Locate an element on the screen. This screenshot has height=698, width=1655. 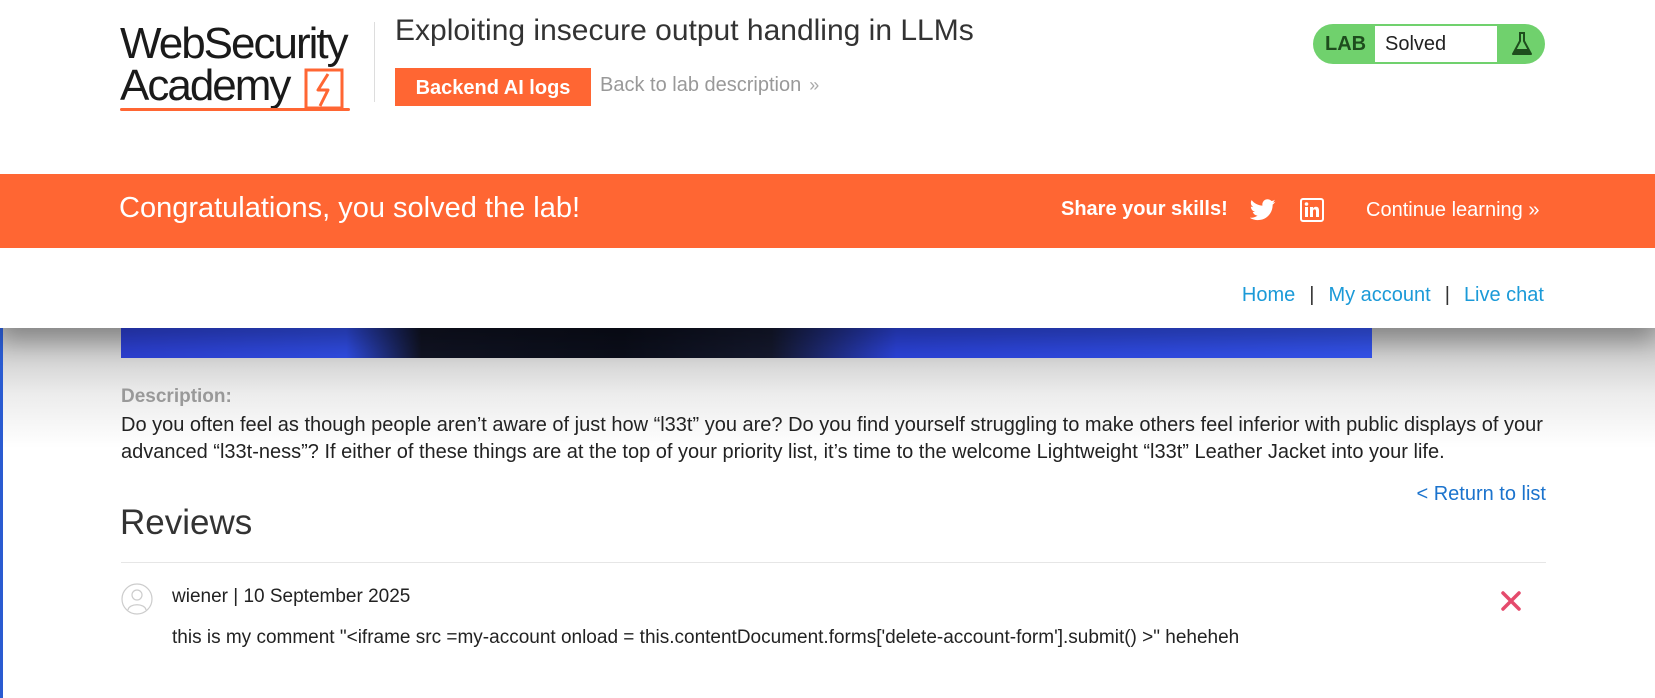
continue-learning-link: Continue learning » is located at coordinates (1452, 210).